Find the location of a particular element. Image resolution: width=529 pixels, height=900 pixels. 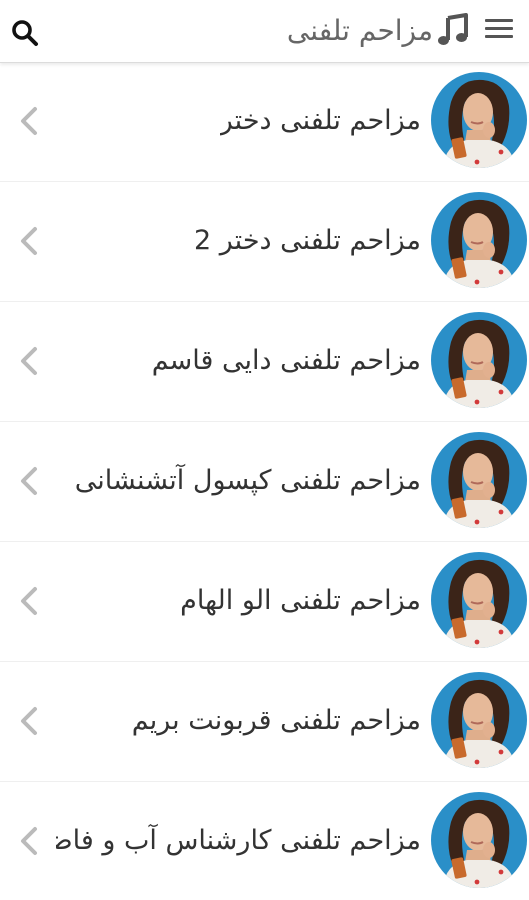

music-note-icon is located at coordinates (453, 29).